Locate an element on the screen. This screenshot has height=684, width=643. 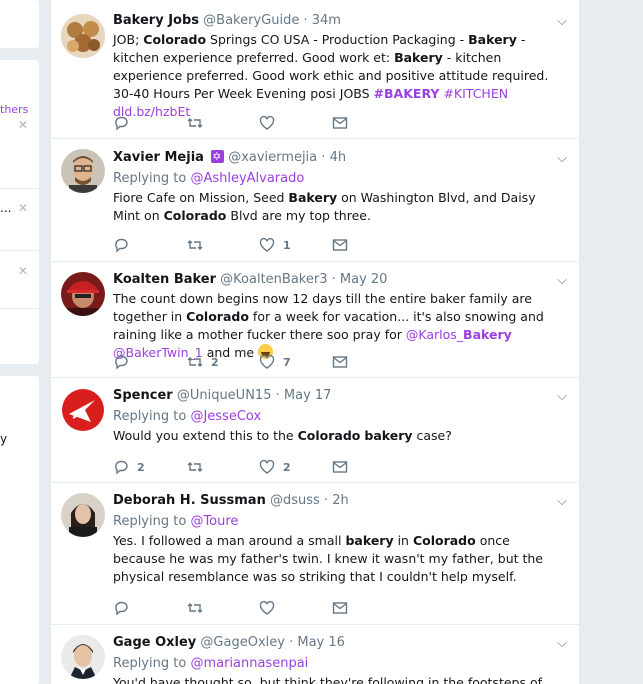
user-handle: @KoaltenBaker3 is located at coordinates (273, 279).